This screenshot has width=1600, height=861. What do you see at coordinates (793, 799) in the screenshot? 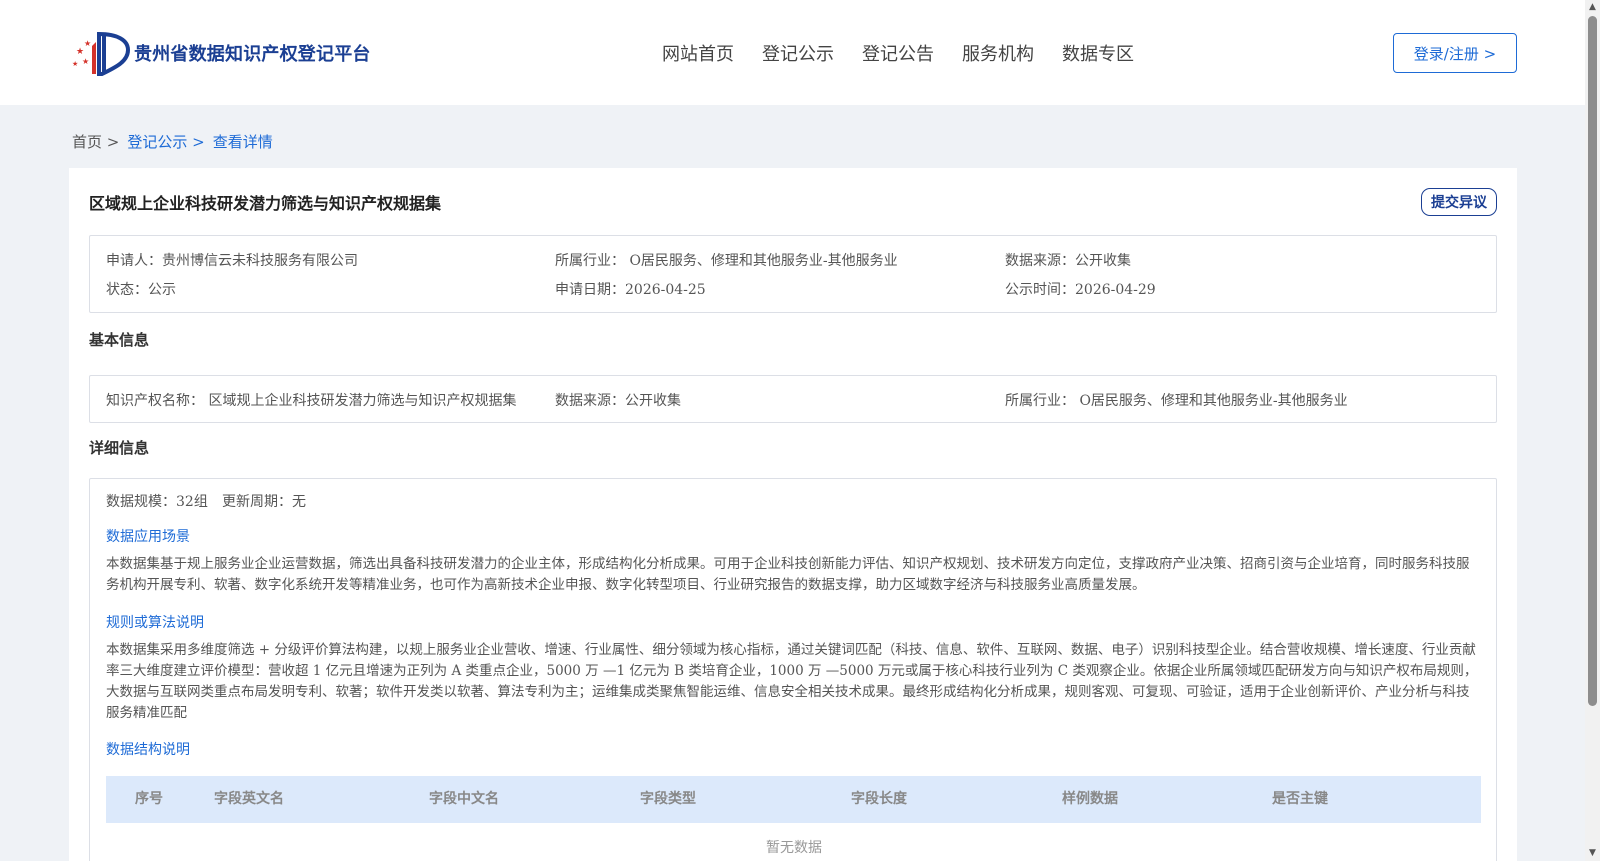
I see `structure-table-header: 序号 字段英文名 字段中文名 字段类型 字段长度 样例数据 是否主键` at bounding box center [793, 799].